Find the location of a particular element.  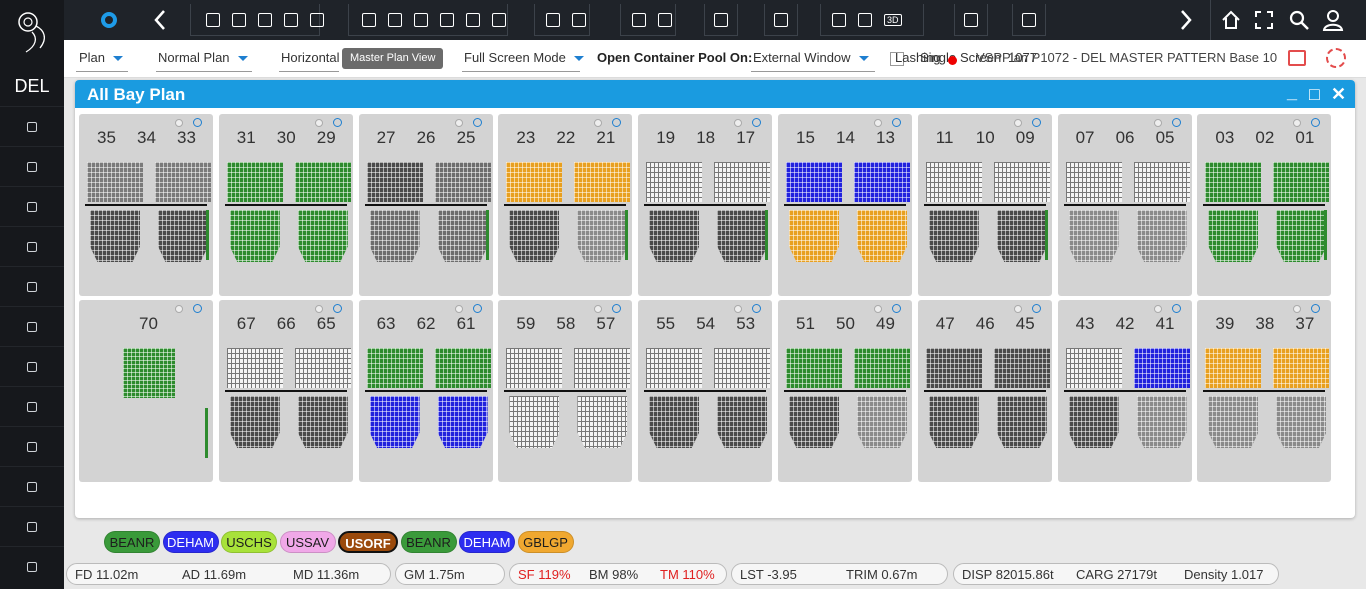

bay-card: 63 62 61 is located at coordinates (425, 391).